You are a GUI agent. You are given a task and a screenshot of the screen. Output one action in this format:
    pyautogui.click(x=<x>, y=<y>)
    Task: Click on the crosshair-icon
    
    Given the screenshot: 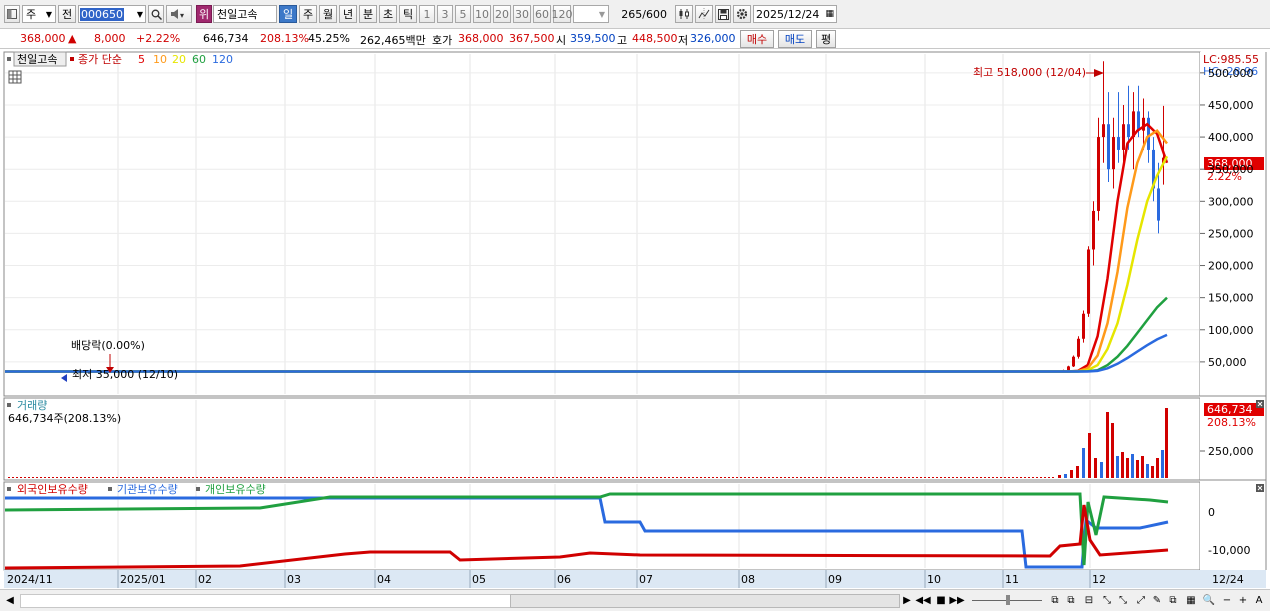 What is the action you would take?
    pyautogui.click(x=704, y=14)
    